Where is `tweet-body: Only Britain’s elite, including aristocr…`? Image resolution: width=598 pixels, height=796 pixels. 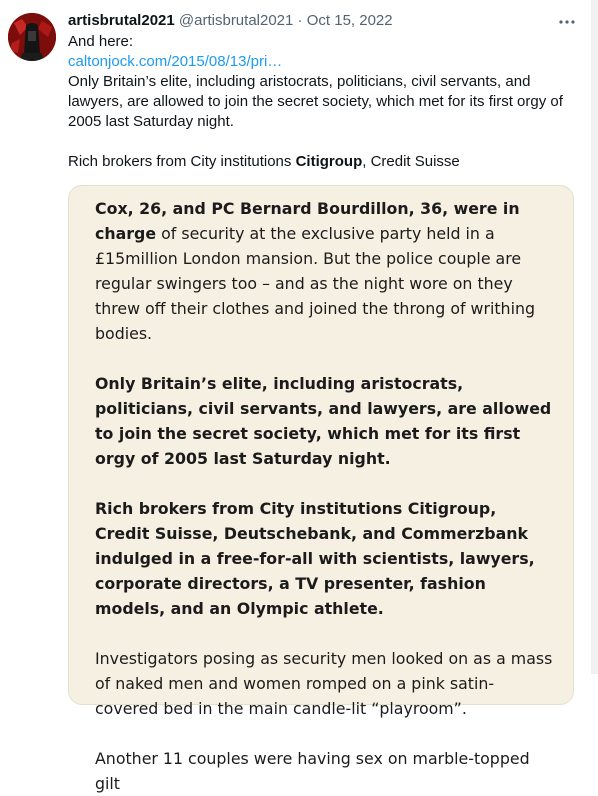 tweet-body: Only Britain’s elite, including aristocr… is located at coordinates (315, 101).